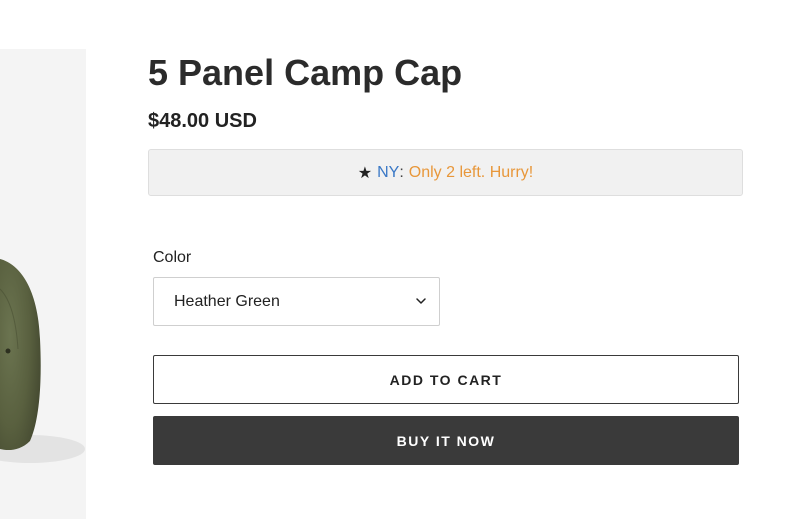  Describe the element at coordinates (227, 301) in the screenshot. I see `color-select-value: Heather Green` at that location.